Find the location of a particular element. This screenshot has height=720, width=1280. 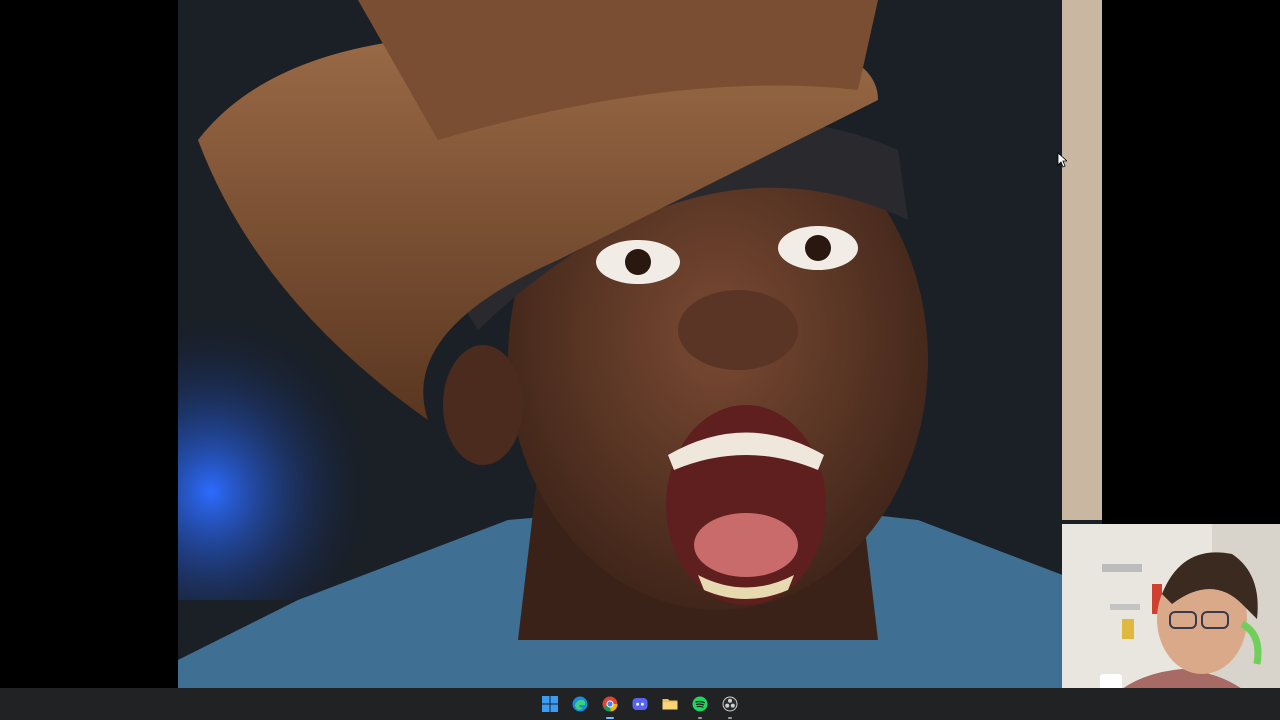

folder-icon is located at coordinates (670, 704).